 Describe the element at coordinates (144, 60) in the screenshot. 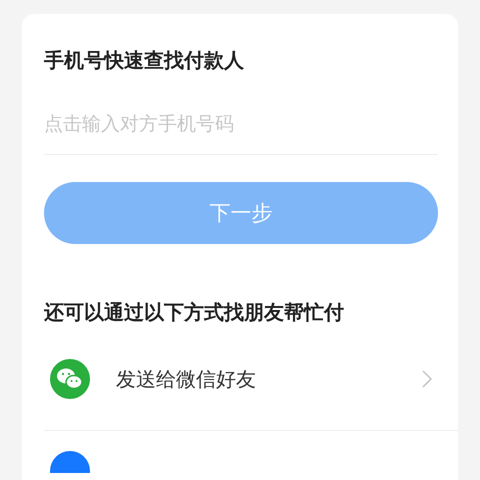

I see `section-title: 手机号快速查找付款人` at that location.